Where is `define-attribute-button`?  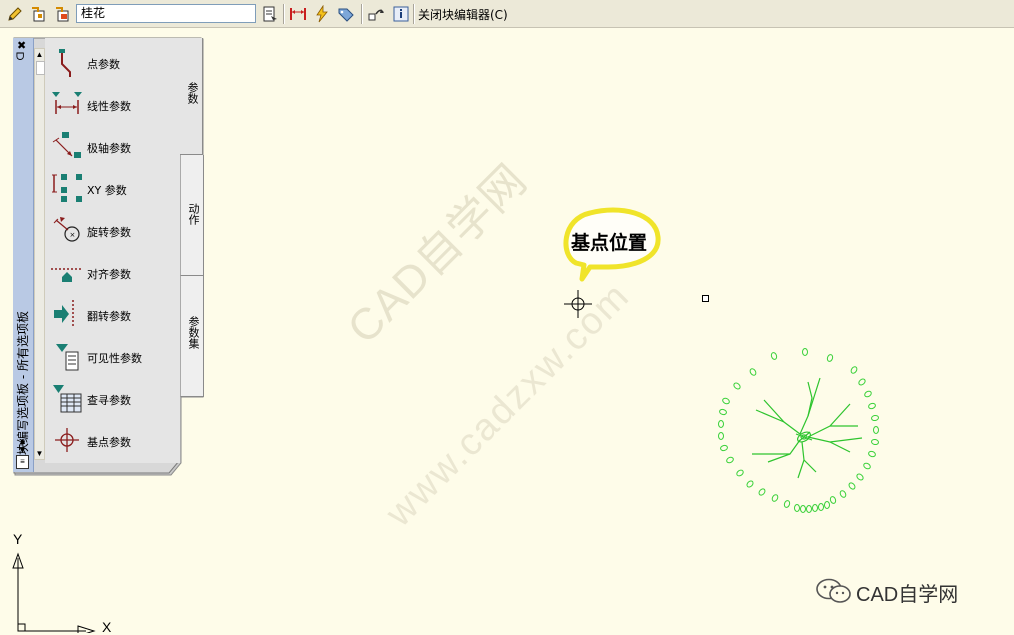 define-attribute-button is located at coordinates (346, 14).